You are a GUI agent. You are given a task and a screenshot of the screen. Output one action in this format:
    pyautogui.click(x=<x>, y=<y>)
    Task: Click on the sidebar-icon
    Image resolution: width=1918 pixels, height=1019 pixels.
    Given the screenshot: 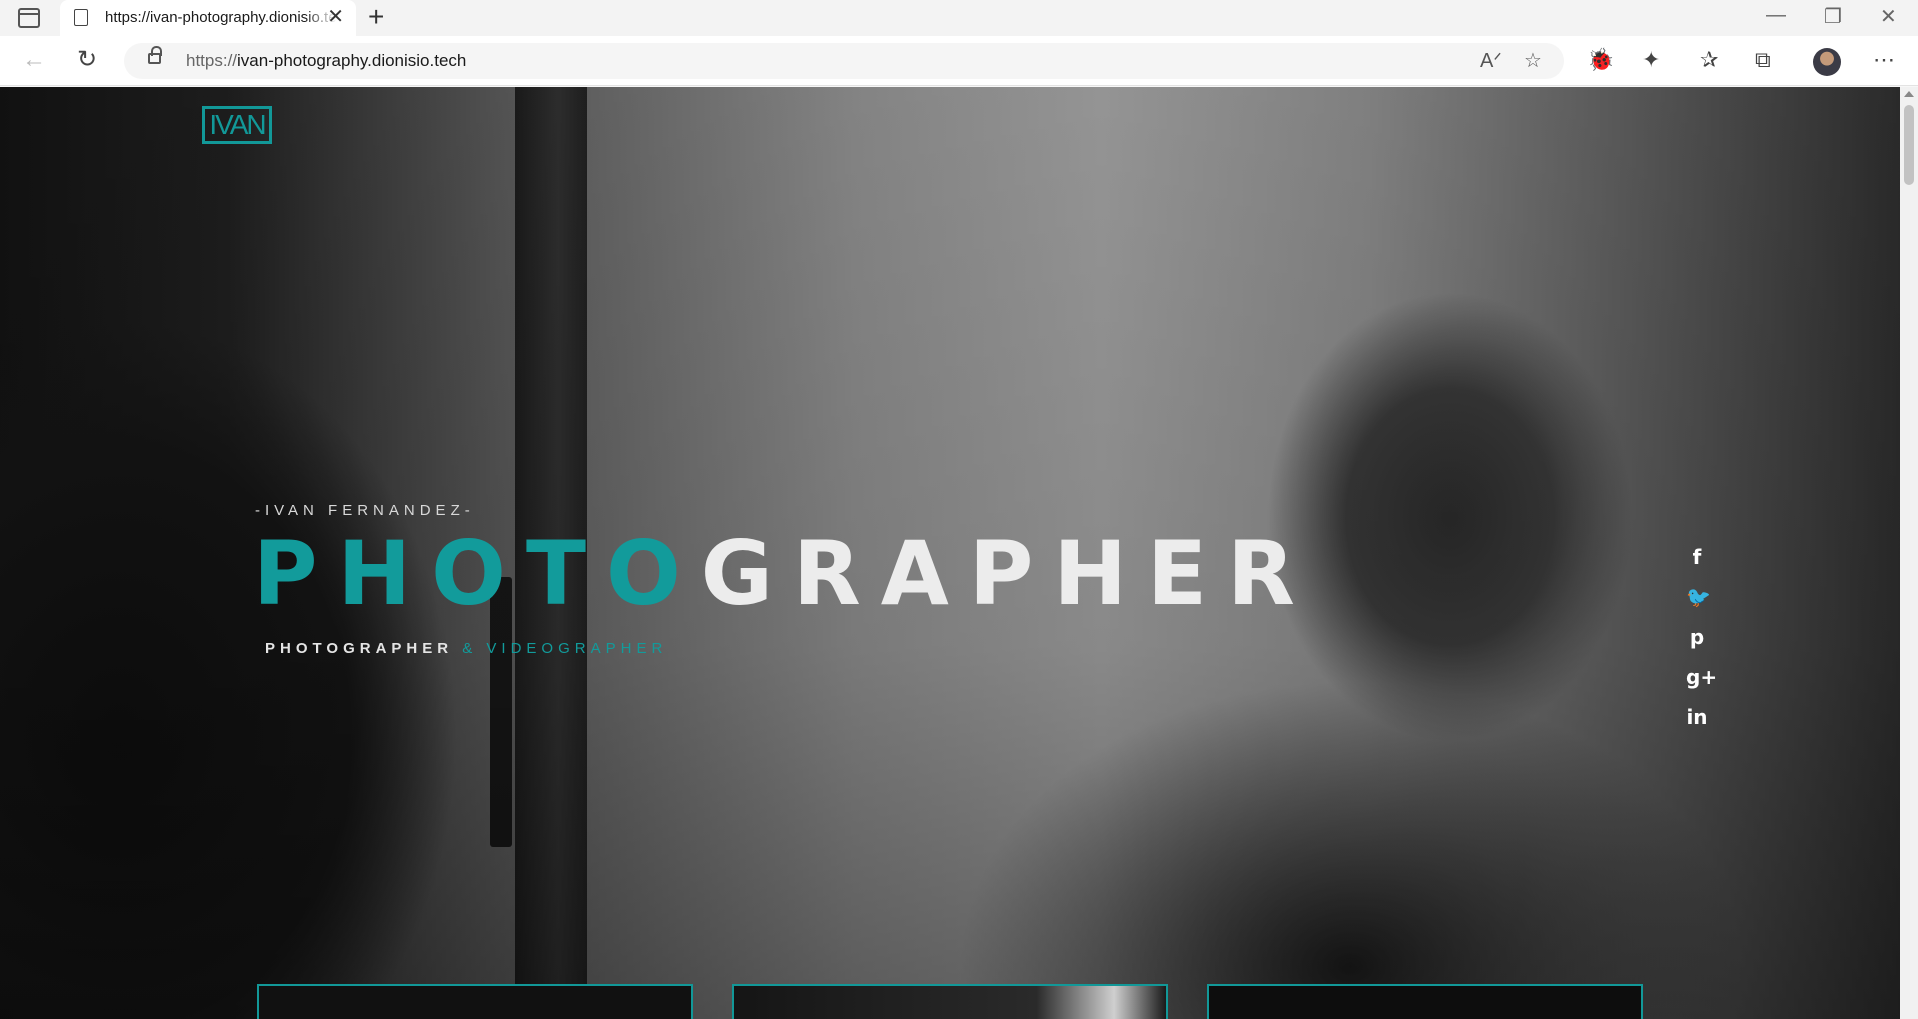 What is the action you would take?
    pyautogui.click(x=29, y=18)
    